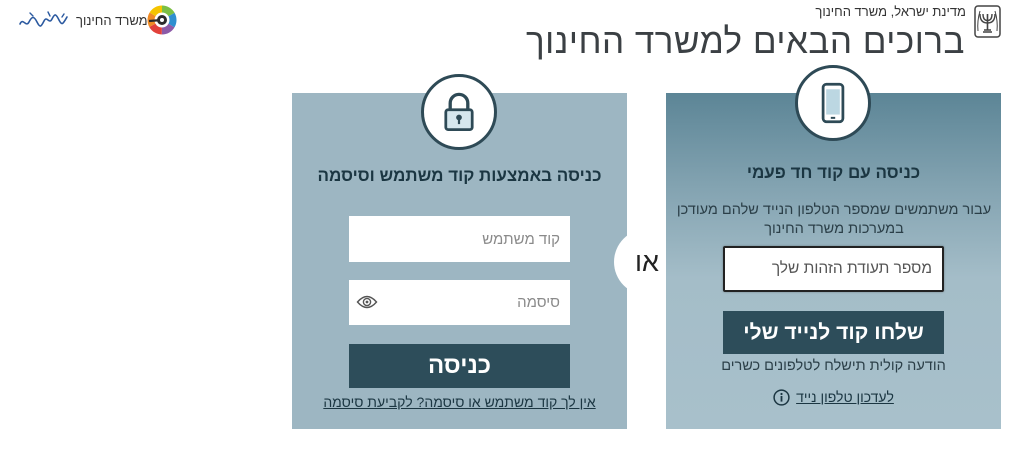 This screenshot has width=1024, height=466. What do you see at coordinates (833, 269) in the screenshot?
I see `id-number-input` at bounding box center [833, 269].